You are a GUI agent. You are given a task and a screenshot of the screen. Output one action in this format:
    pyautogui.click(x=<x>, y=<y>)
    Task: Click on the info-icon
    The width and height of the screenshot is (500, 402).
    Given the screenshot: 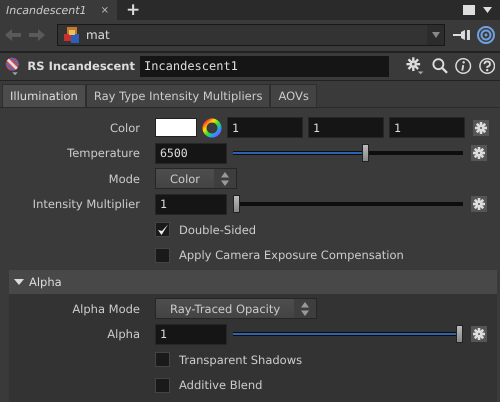 What is the action you would take?
    pyautogui.click(x=463, y=66)
    